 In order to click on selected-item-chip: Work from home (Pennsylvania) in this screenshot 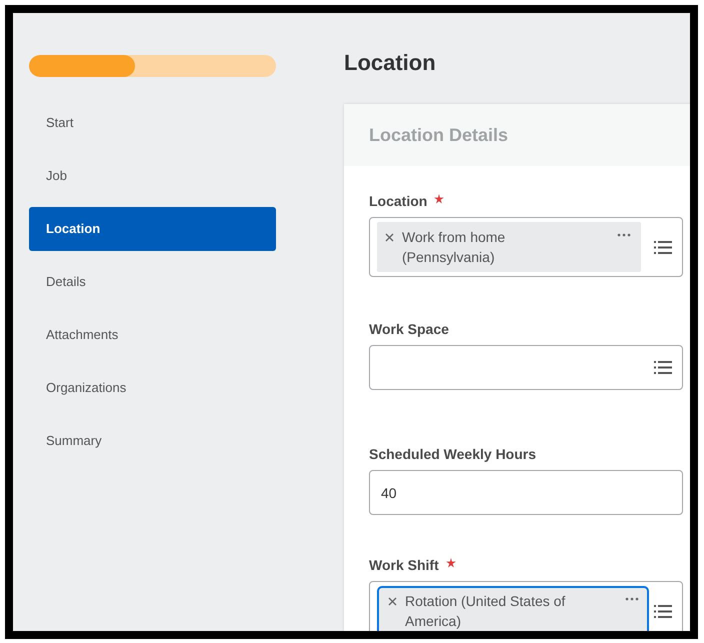, I will do `click(509, 247)`.